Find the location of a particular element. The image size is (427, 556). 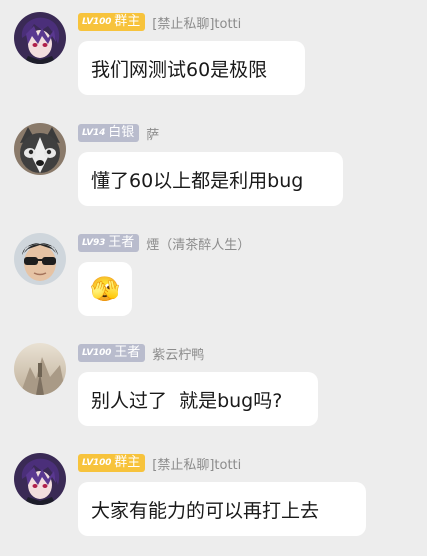

message-bubble: 🫣 is located at coordinates (105, 289).